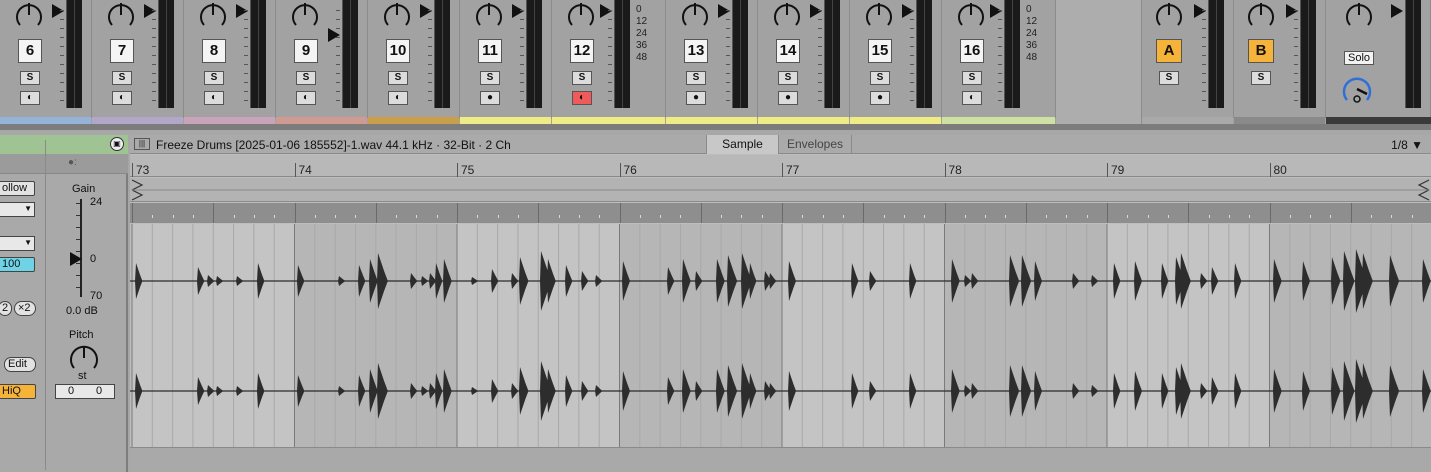 Image resolution: width=1431 pixels, height=472 pixels. Describe the element at coordinates (81, 248) in the screenshot. I see `gain-slider` at that location.